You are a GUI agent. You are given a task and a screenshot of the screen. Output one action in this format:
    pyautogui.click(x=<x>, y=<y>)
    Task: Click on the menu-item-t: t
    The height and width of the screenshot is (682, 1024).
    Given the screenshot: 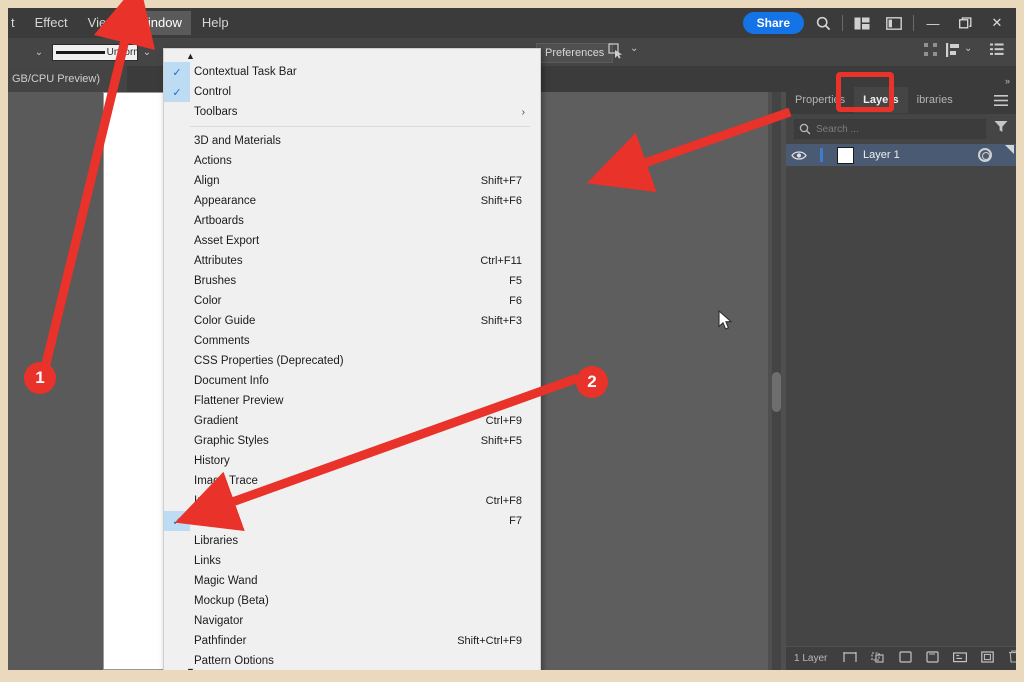 What is the action you would take?
    pyautogui.click(x=16, y=23)
    